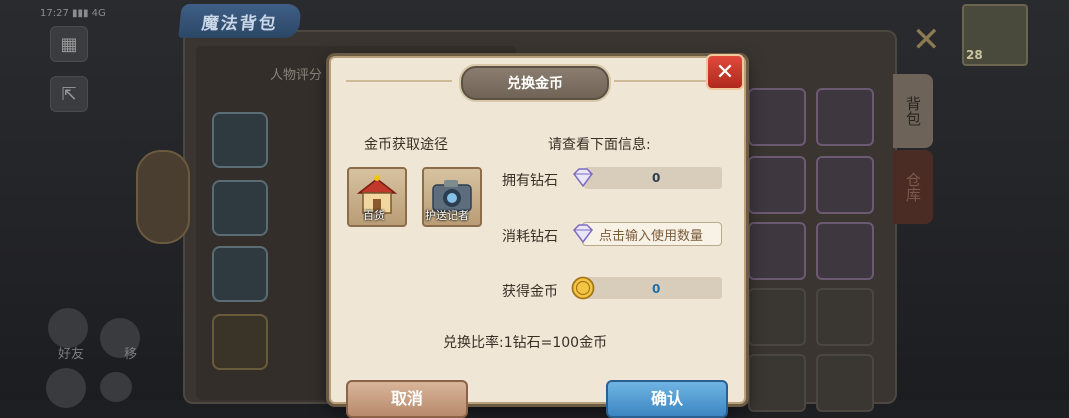  I want to click on shield-decoration, so click(163, 197).